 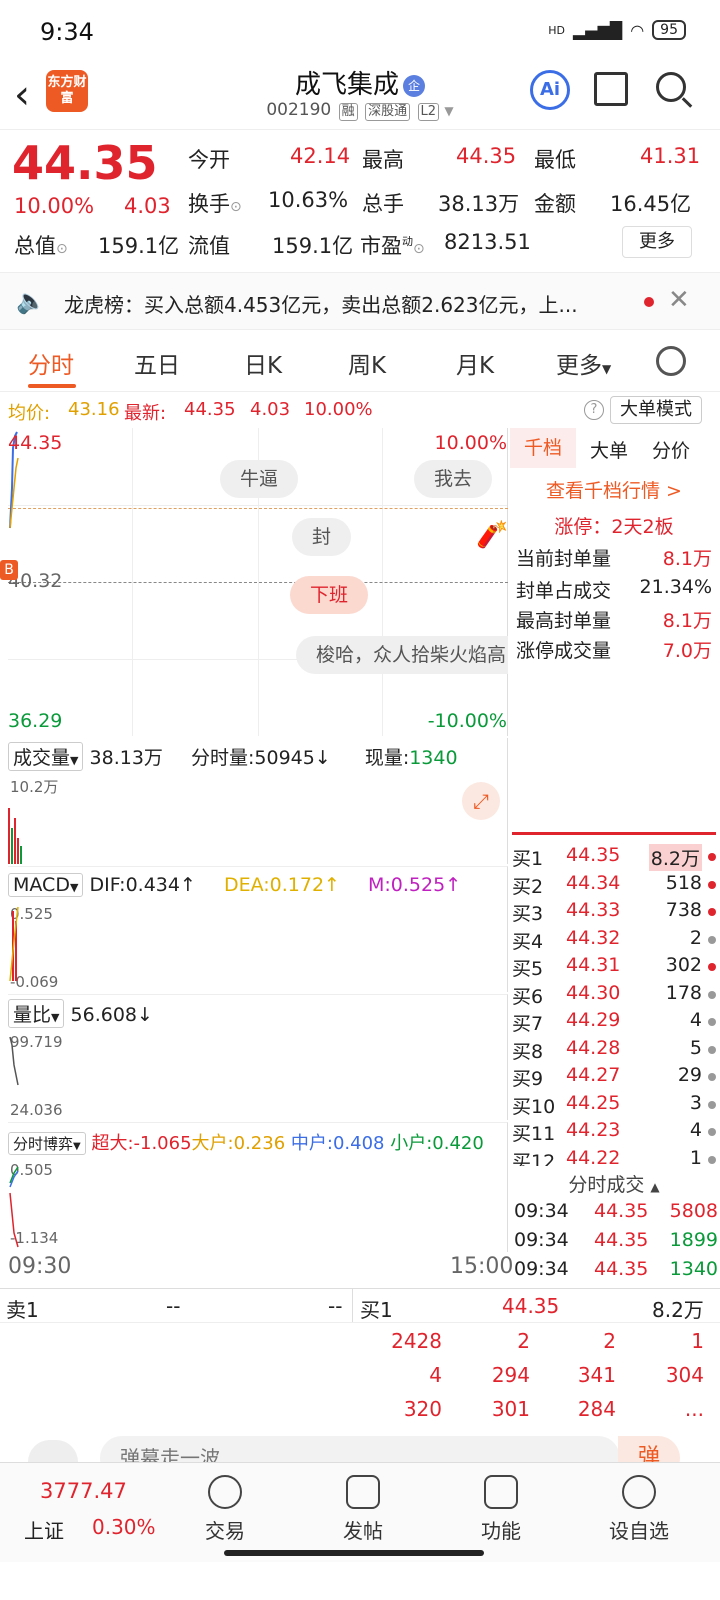 What do you see at coordinates (258, 801) in the screenshot?
I see `volume-panel: 成交量▼ 38.13万 分时量:50945↓ 现量:1340 10.2万 ⤢` at bounding box center [258, 801].